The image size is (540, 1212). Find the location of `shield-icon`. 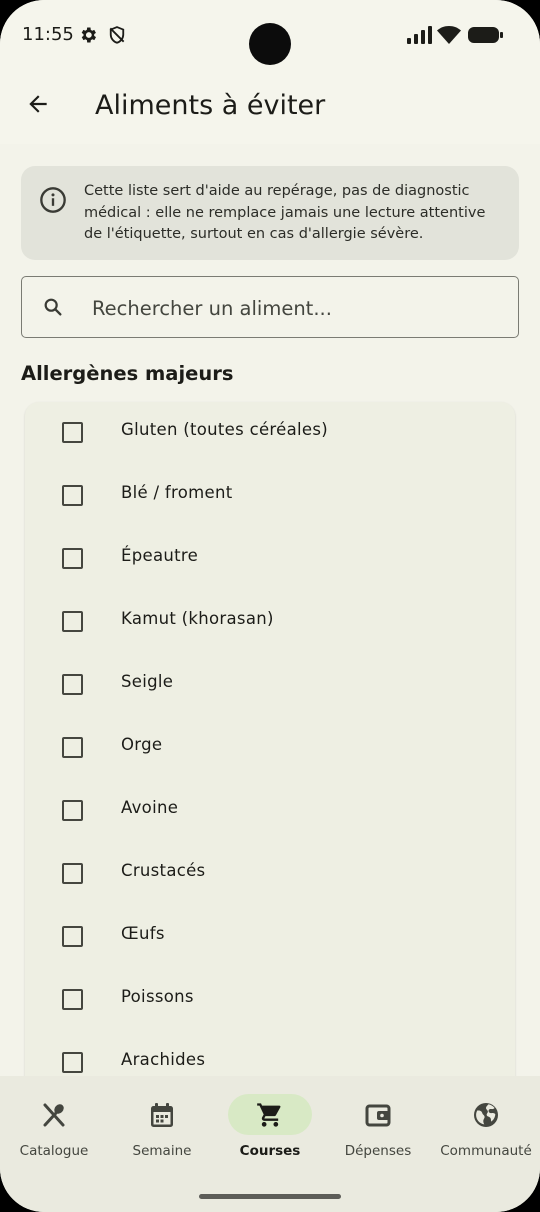

shield-icon is located at coordinates (117, 37).